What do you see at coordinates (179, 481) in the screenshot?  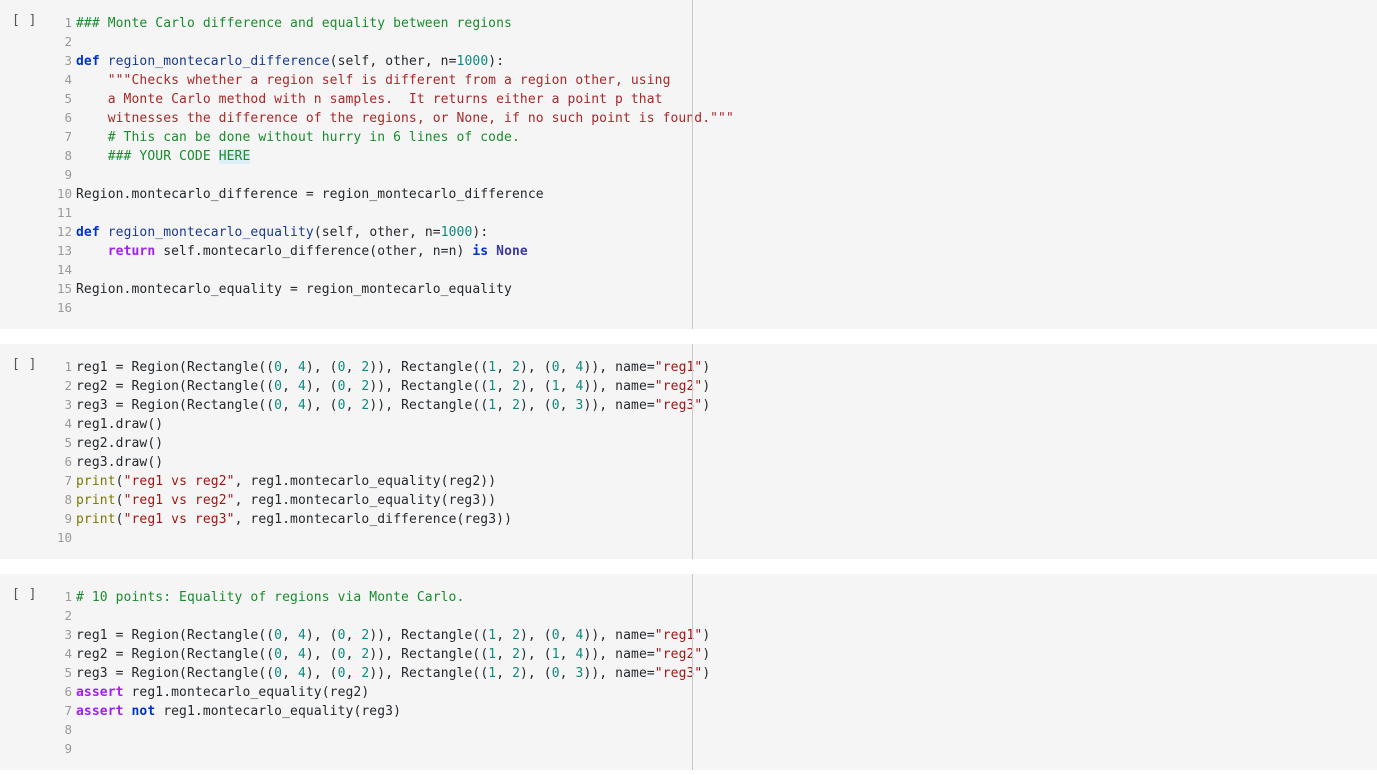 I see `code-token: "reg1 vs reg2"` at bounding box center [179, 481].